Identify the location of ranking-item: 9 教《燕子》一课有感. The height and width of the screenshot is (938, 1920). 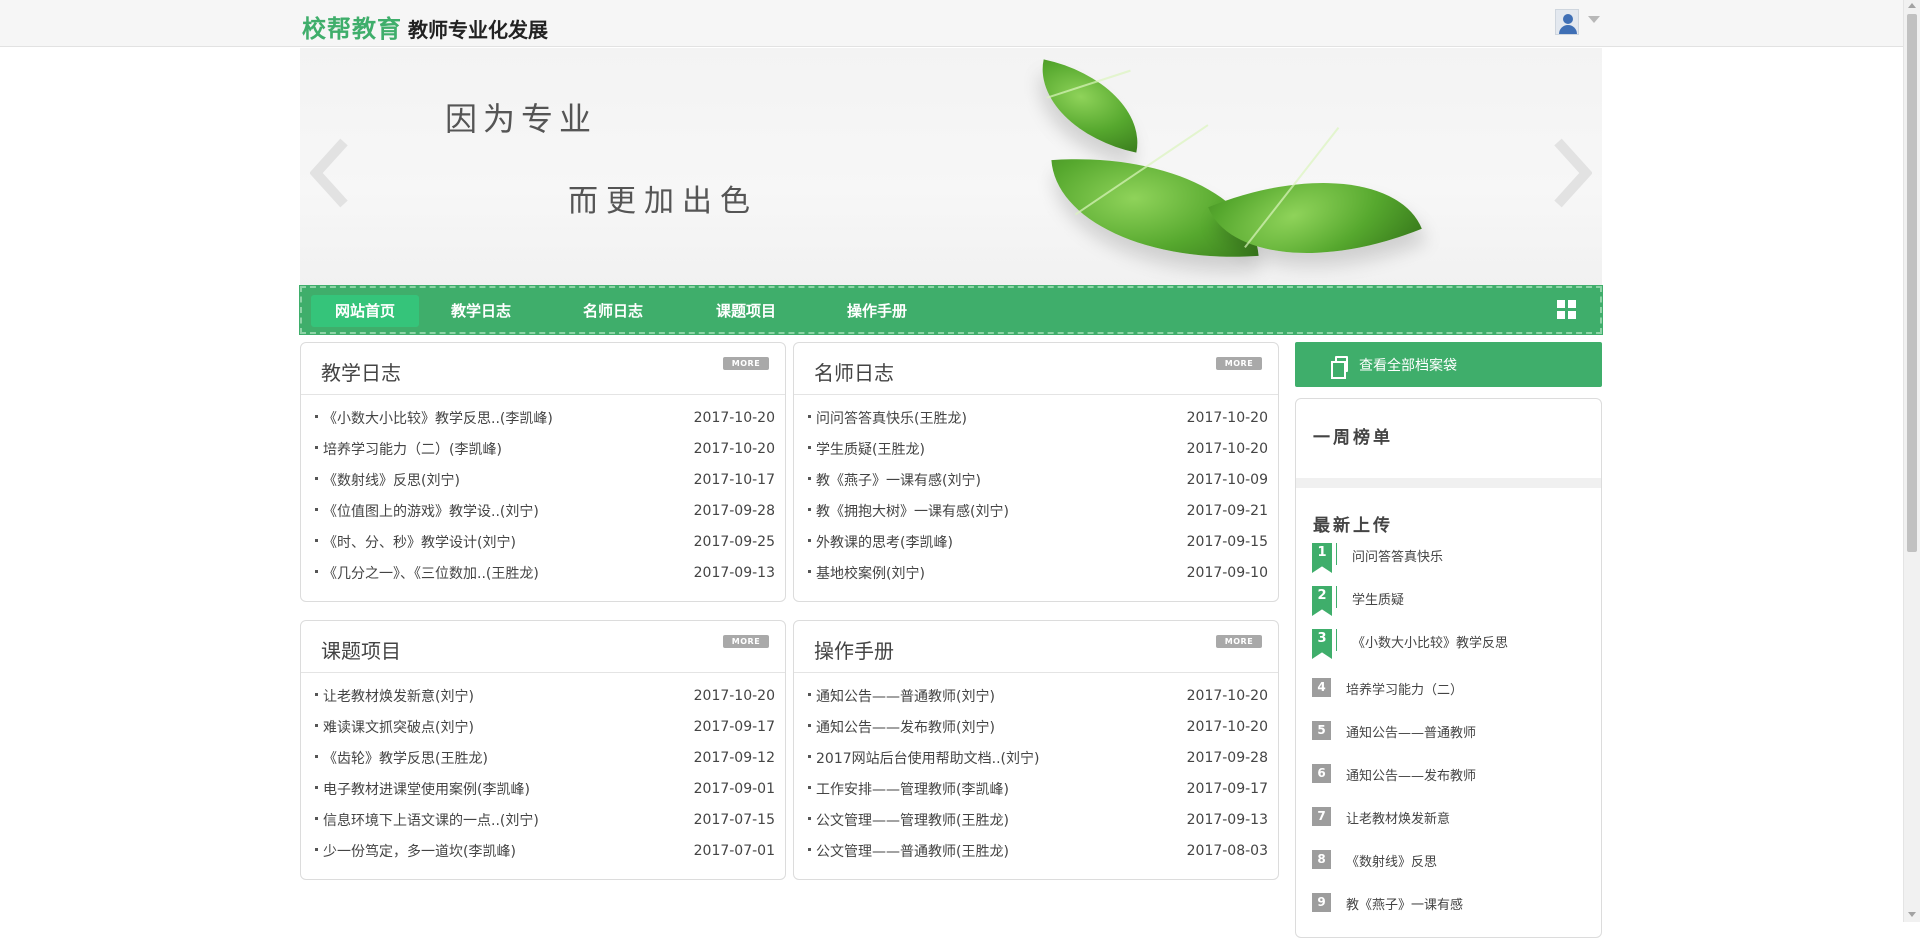
(1452, 908).